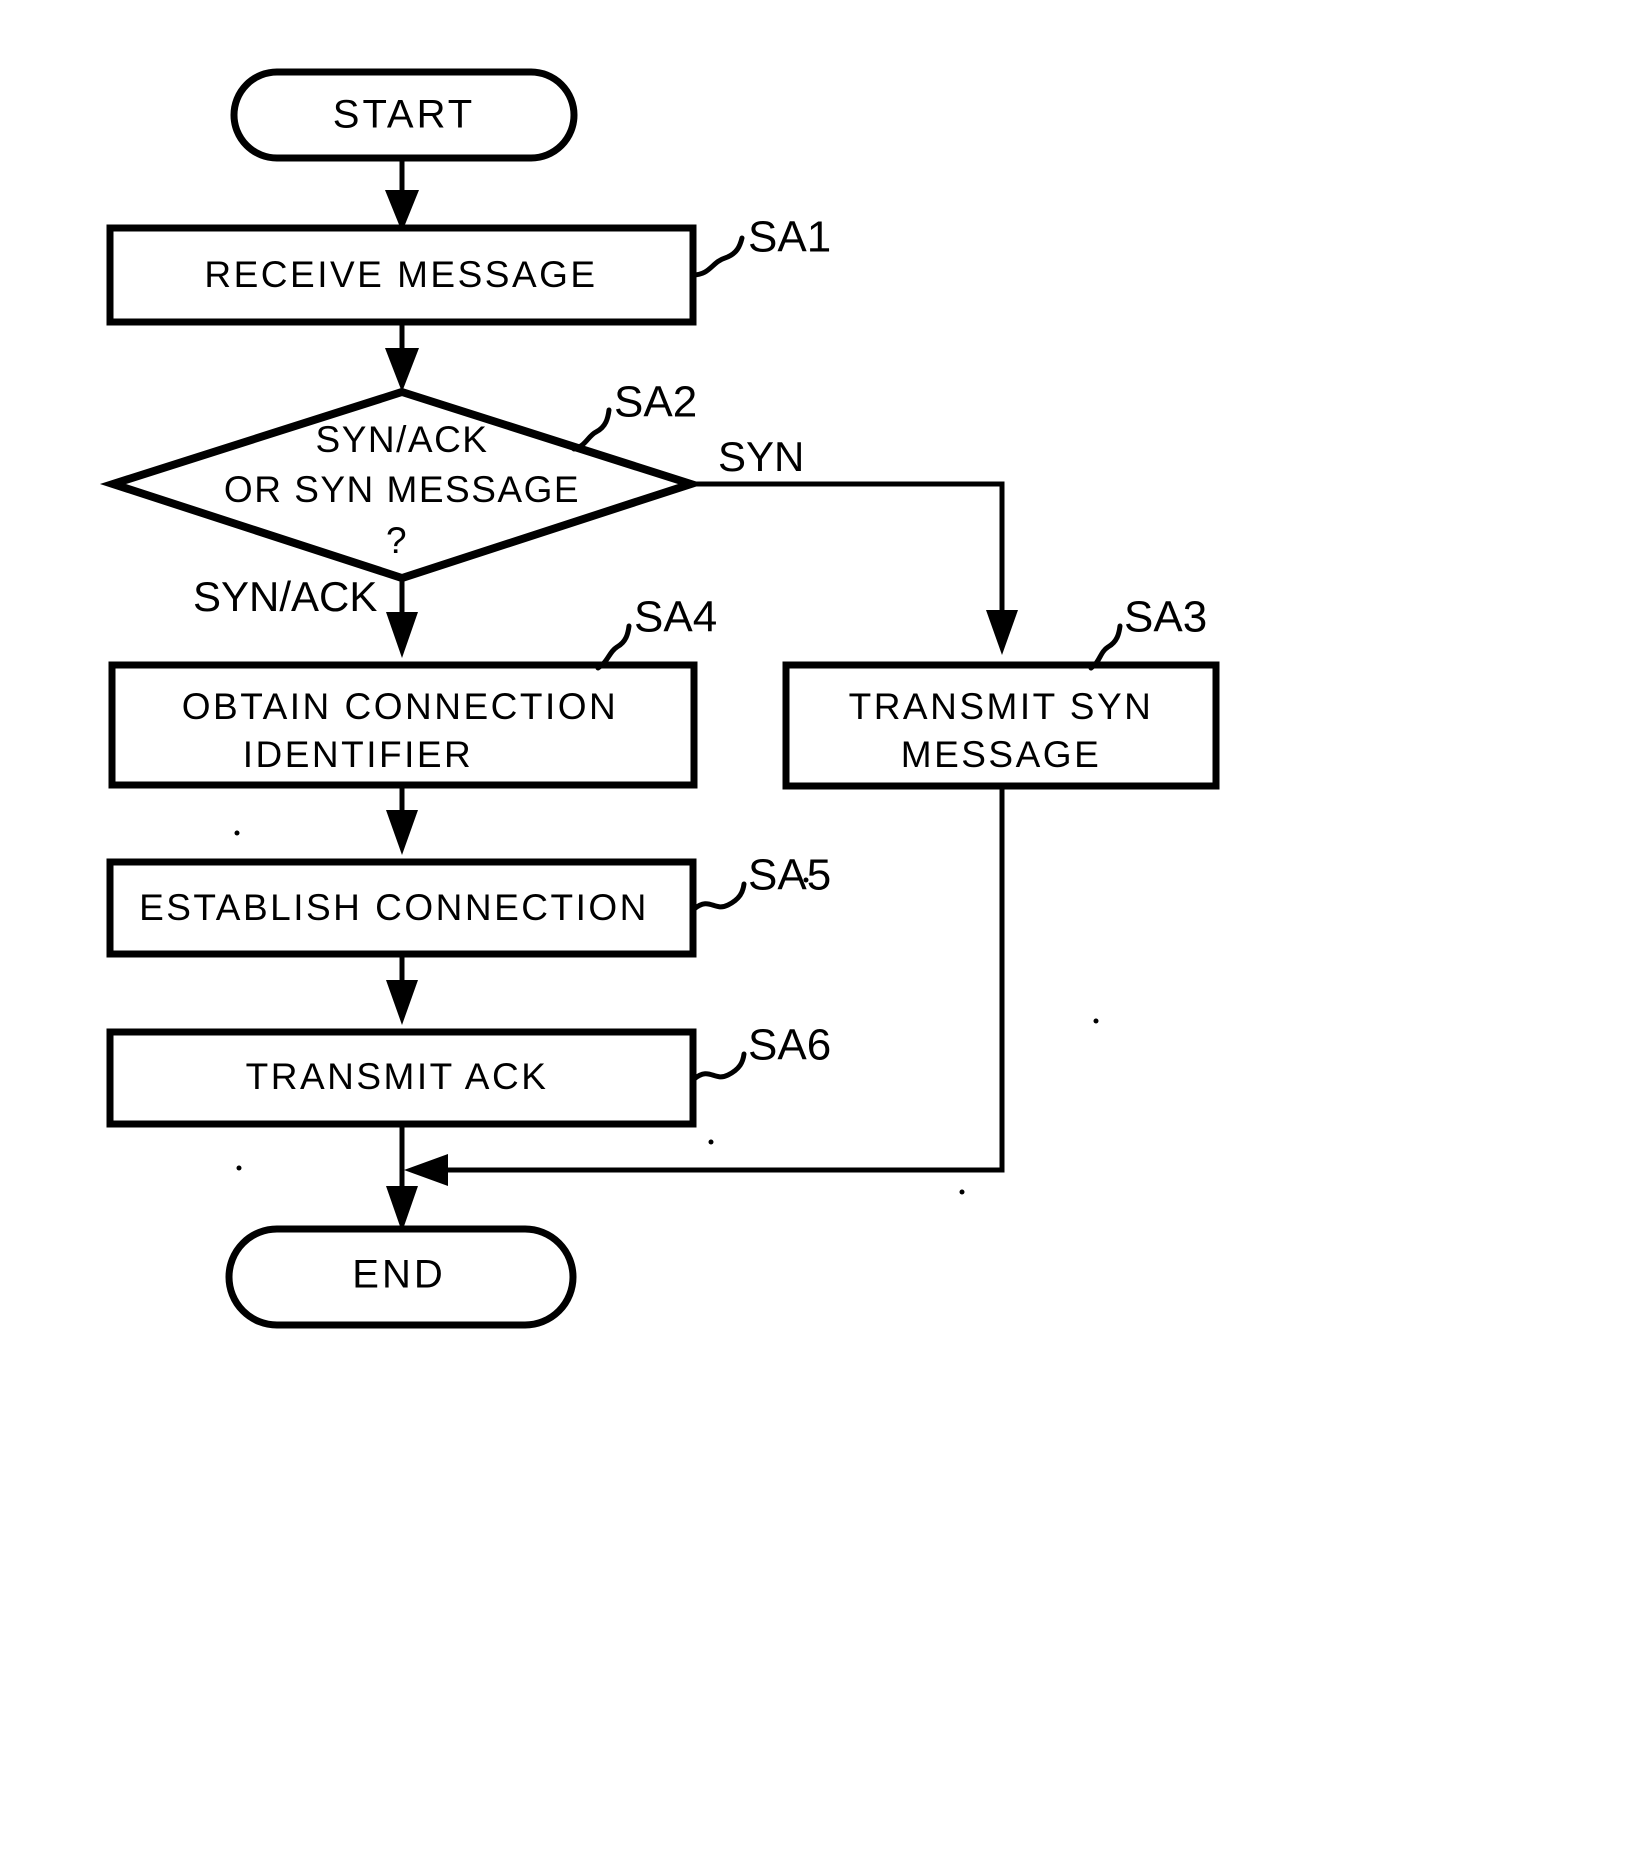 Image resolution: width=1633 pixels, height=1870 pixels. I want to click on sa3-label-line1: TRANSMIT SYN, so click(1001, 706).